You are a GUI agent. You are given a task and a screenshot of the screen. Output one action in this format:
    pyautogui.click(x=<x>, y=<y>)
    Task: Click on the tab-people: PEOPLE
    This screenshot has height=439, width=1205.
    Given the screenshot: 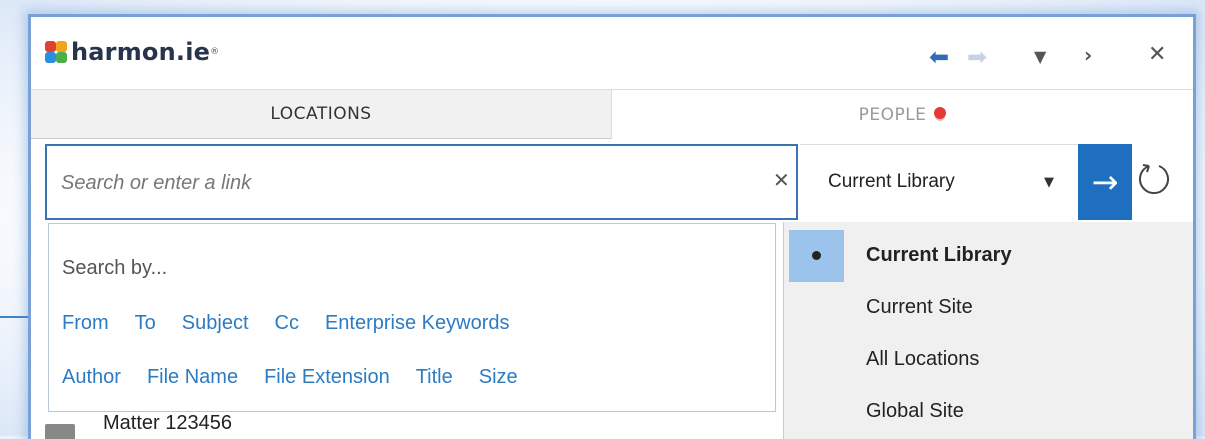 What is the action you would take?
    pyautogui.click(x=902, y=114)
    